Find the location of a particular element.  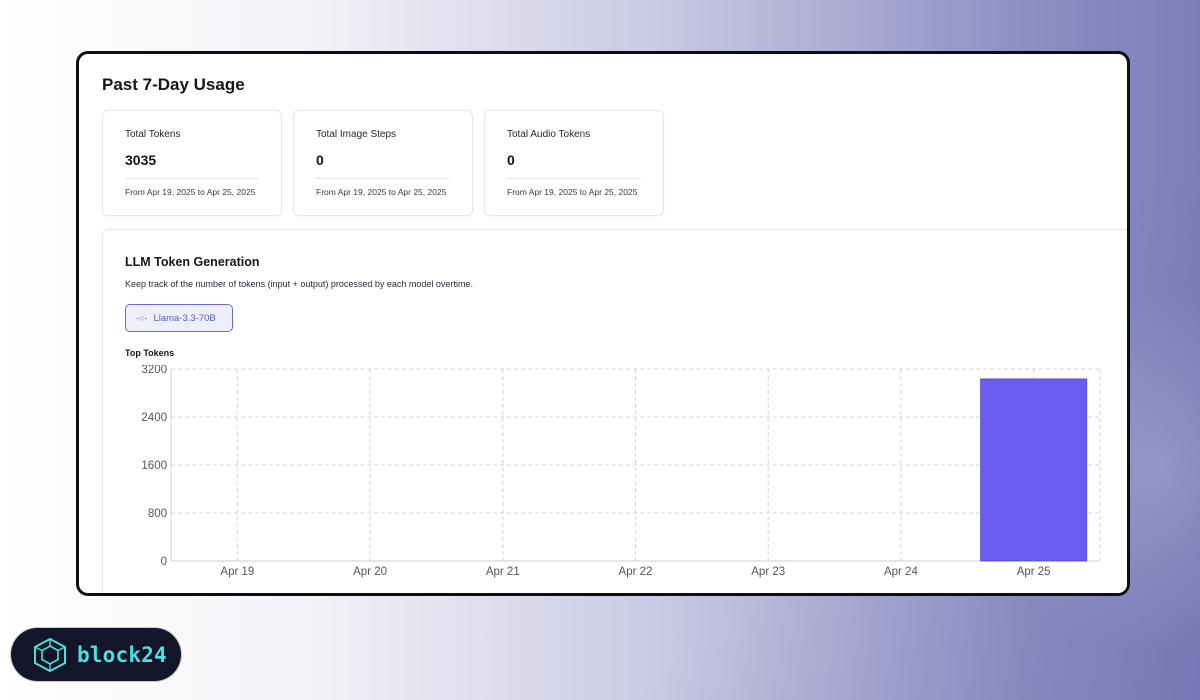

model-filter-chip: -○- Llama-3.3-70B is located at coordinates (179, 318).